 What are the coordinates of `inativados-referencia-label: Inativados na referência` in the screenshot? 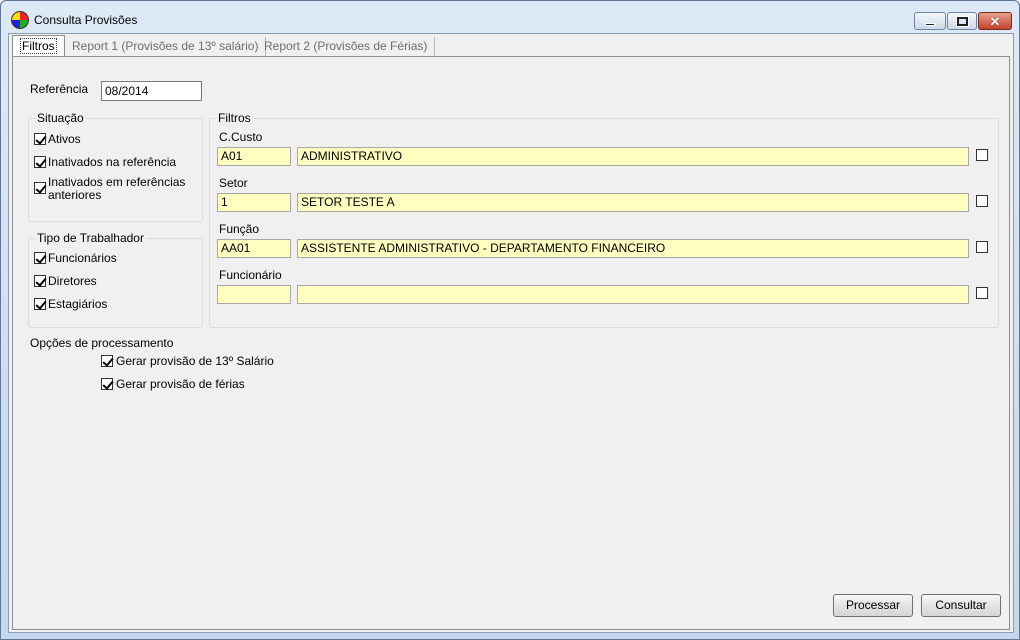 It's located at (112, 162).